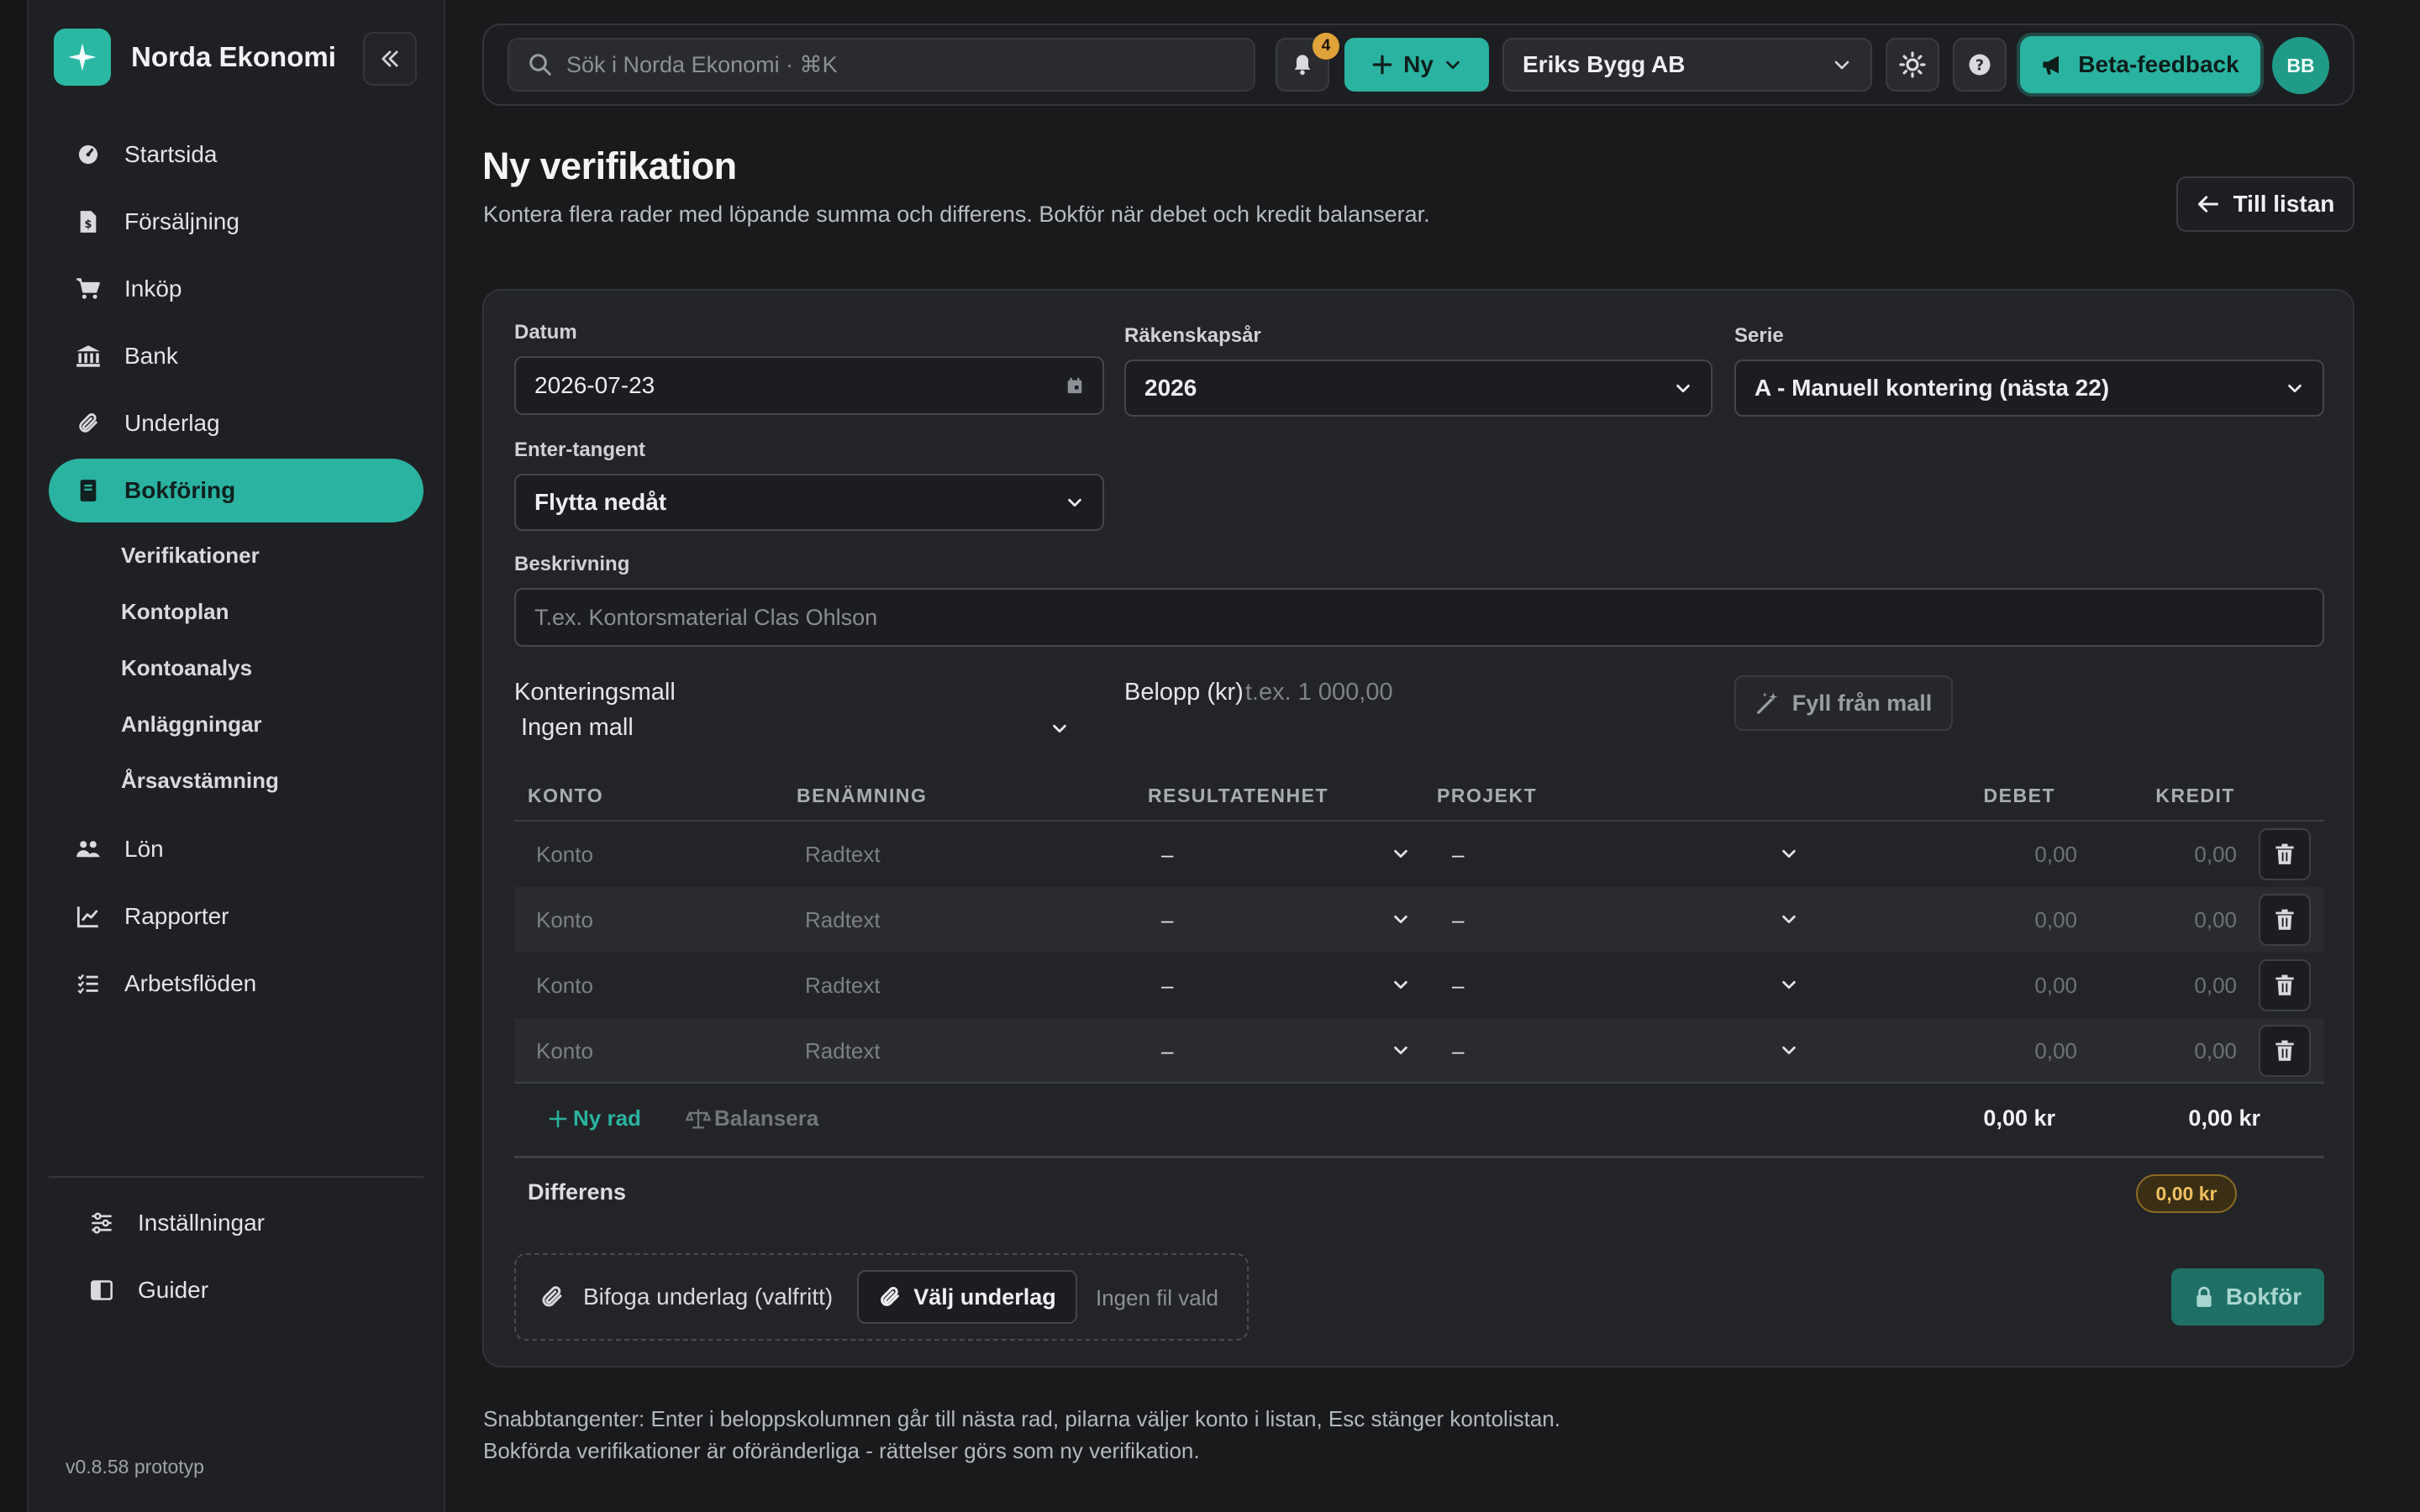 The height and width of the screenshot is (1512, 2420). Describe the element at coordinates (566, 796) in the screenshot. I see `col-header-konto: KONTO` at that location.